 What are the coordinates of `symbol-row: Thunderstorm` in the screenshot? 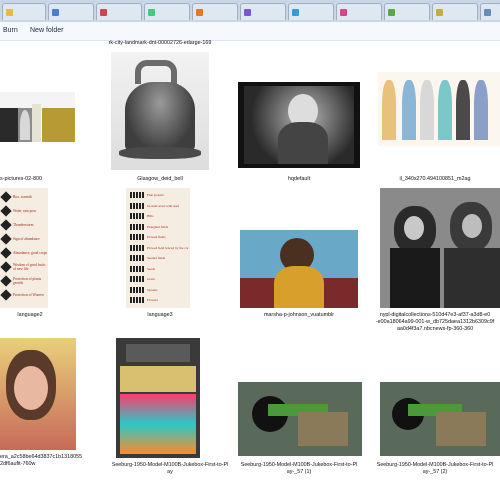 It's located at (24, 225).